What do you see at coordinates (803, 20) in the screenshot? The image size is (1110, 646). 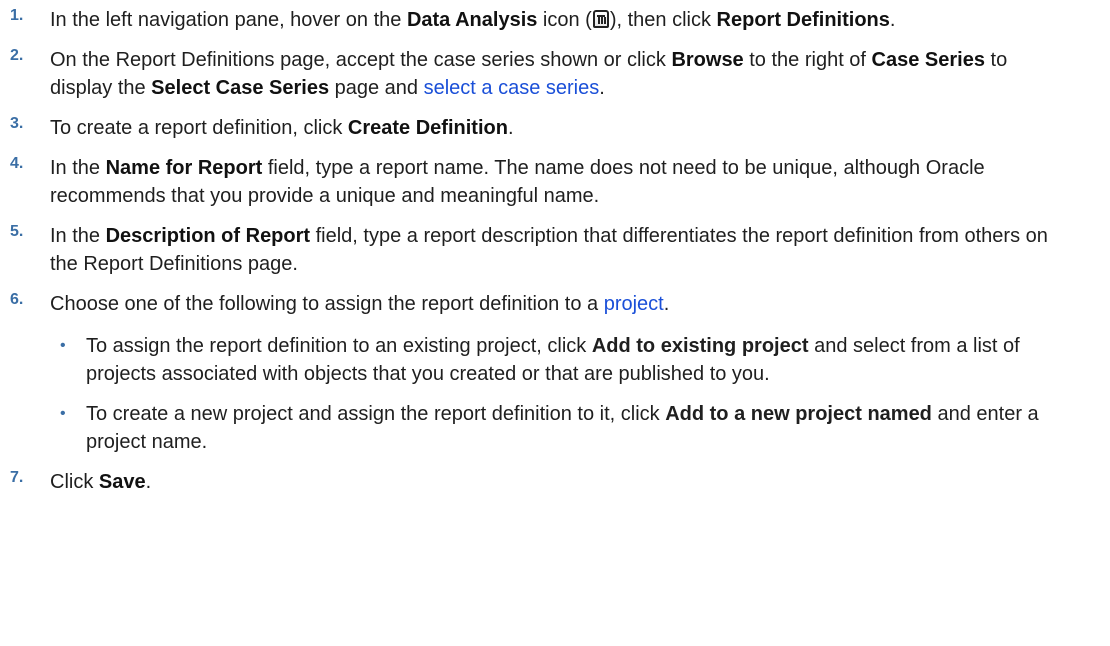 I see `ui-label-report-definitions: Report Definitions` at bounding box center [803, 20].